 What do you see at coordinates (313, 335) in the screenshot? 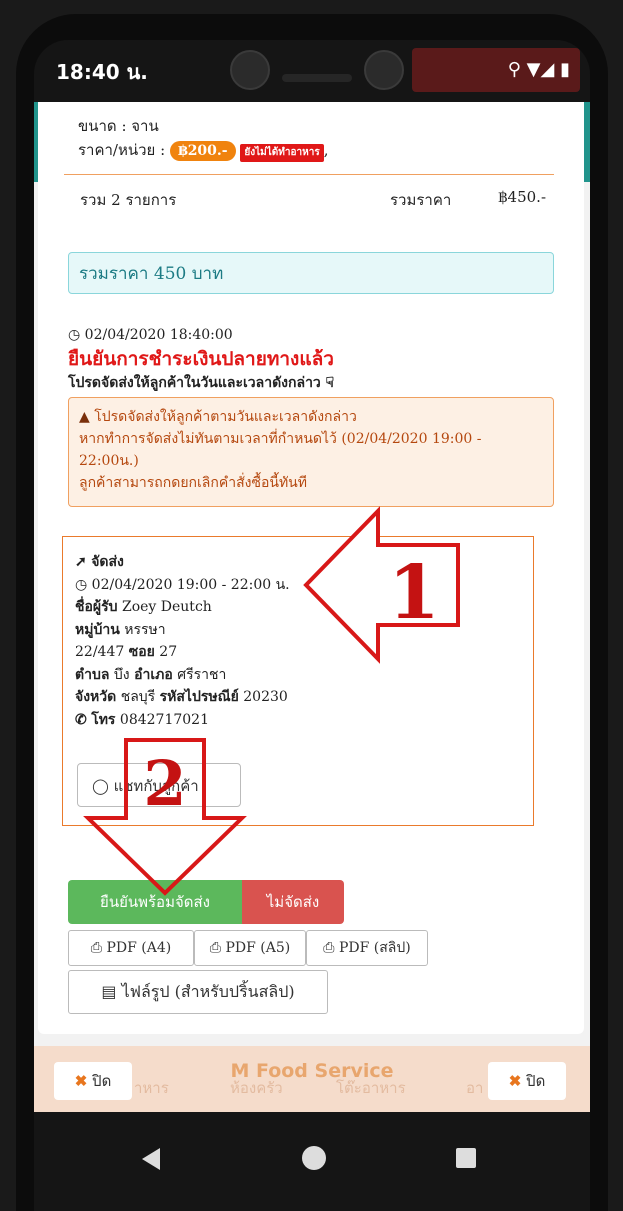
I see `confirmation-time: ◷ 02/04/2020 18:40:00` at bounding box center [313, 335].